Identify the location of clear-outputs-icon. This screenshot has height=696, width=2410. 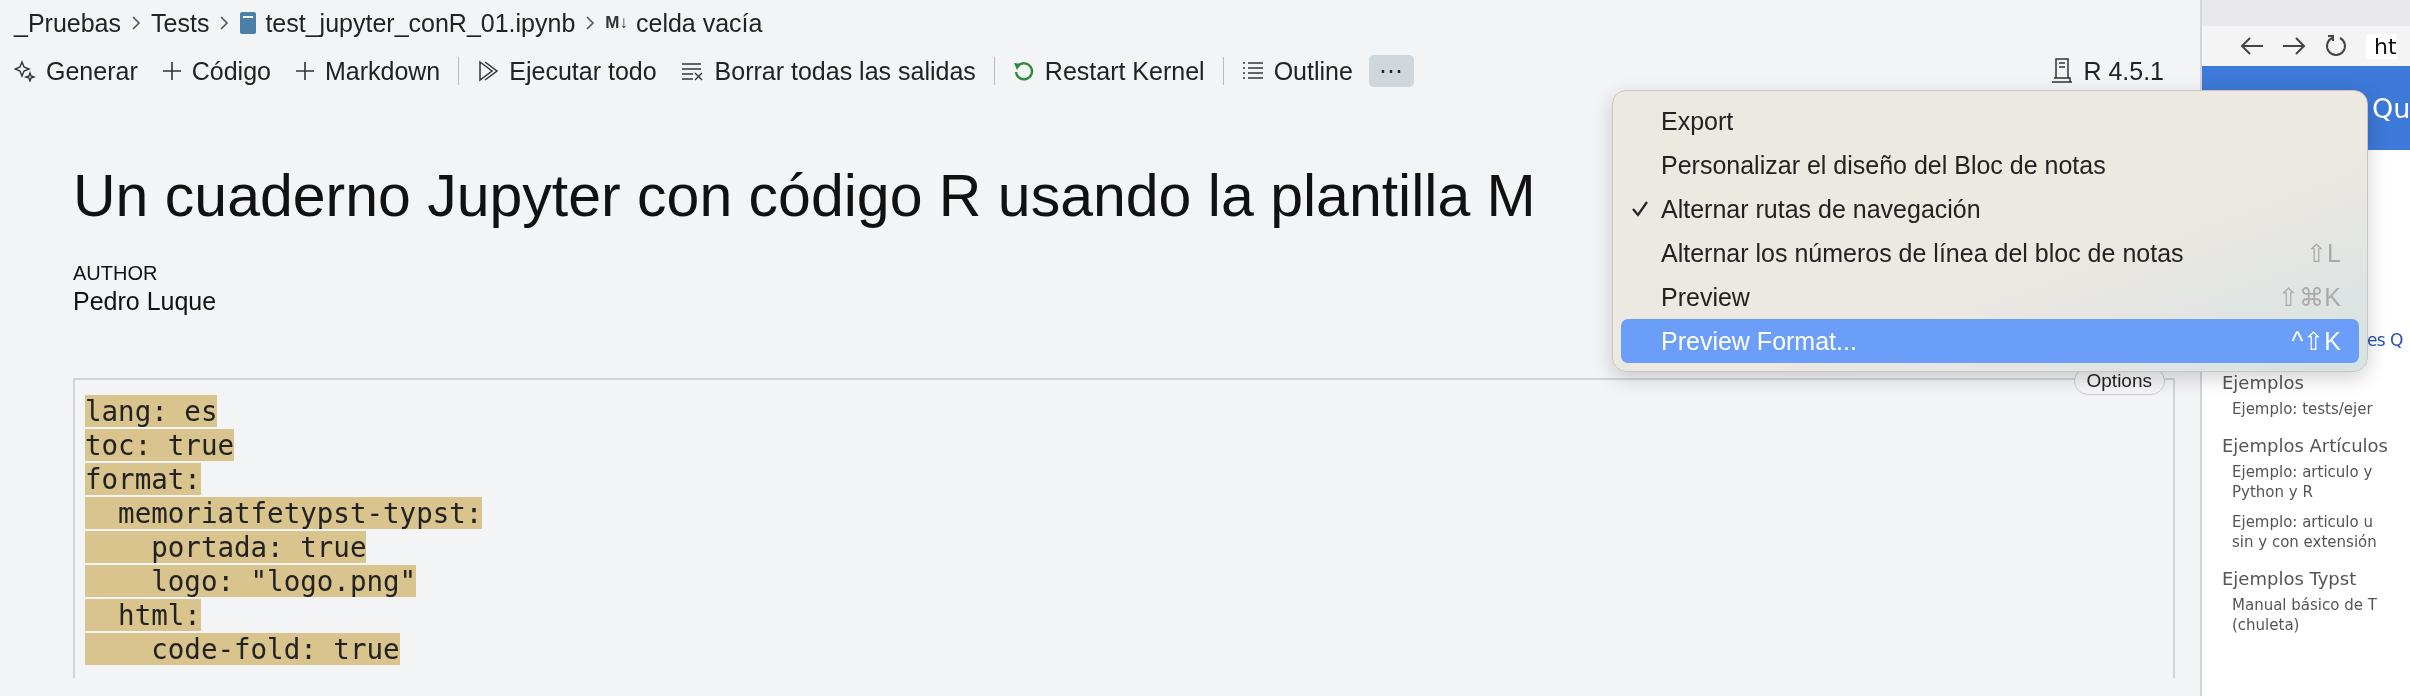
(692, 71).